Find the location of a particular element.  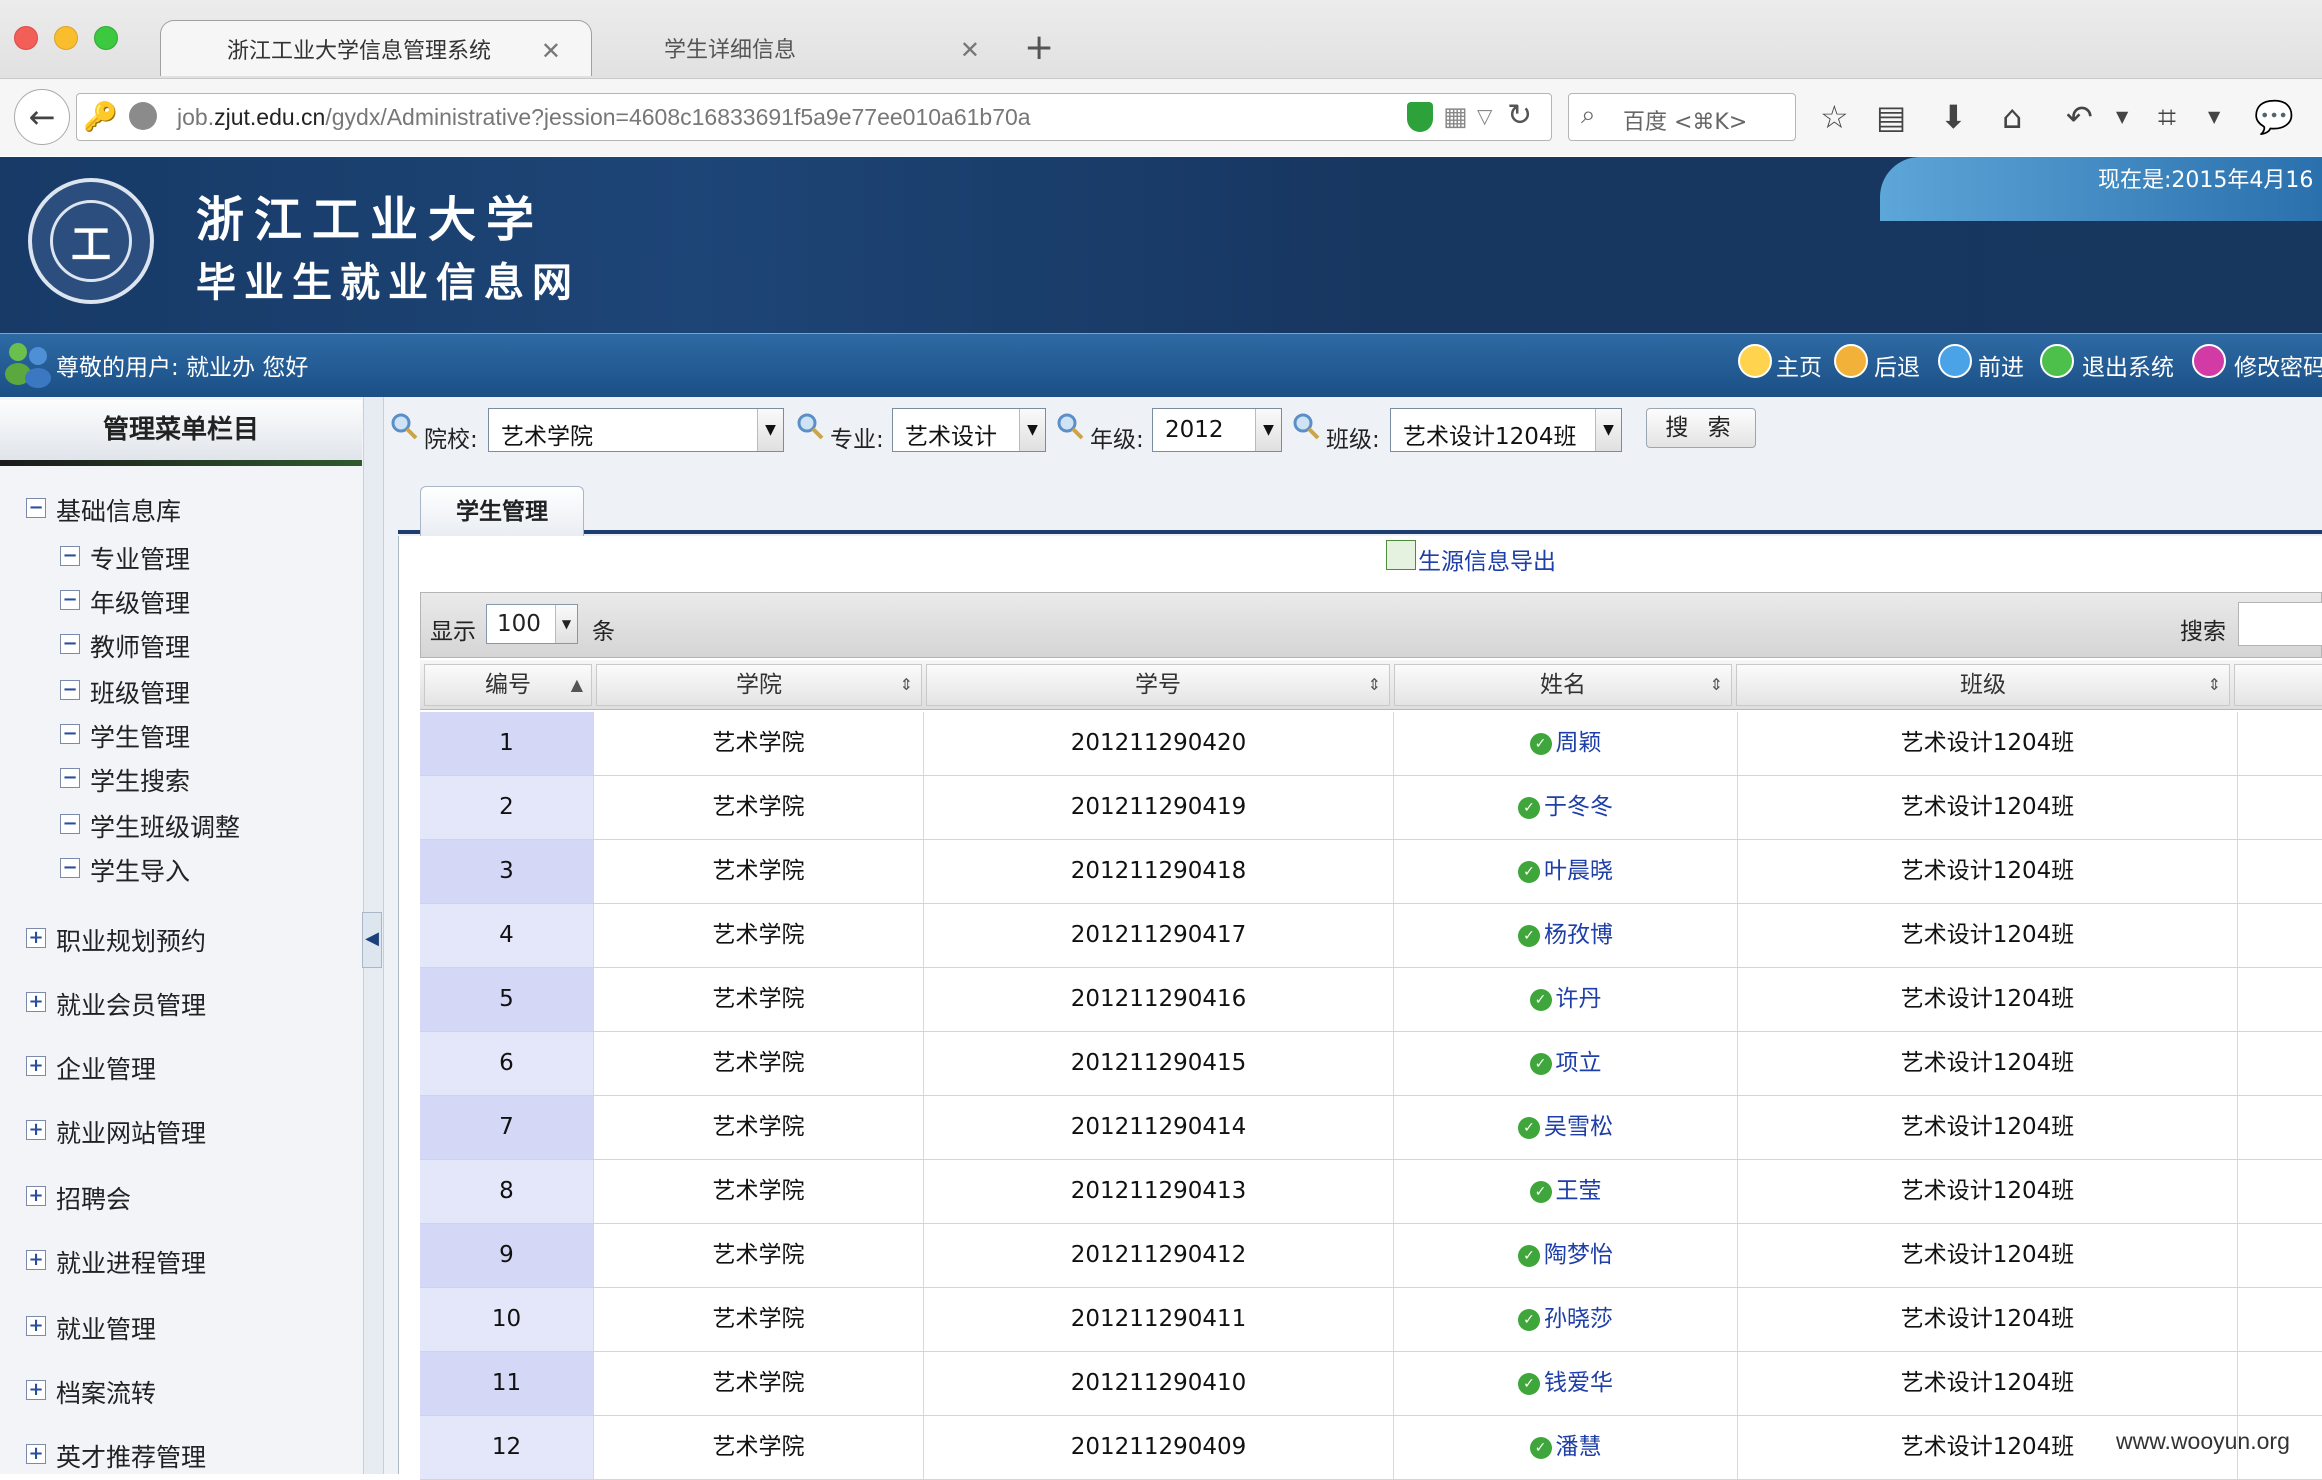

table-row: 6 艺术学院 201211290415 ✓ 项立 艺术设计1204班 is located at coordinates (1371, 1064).